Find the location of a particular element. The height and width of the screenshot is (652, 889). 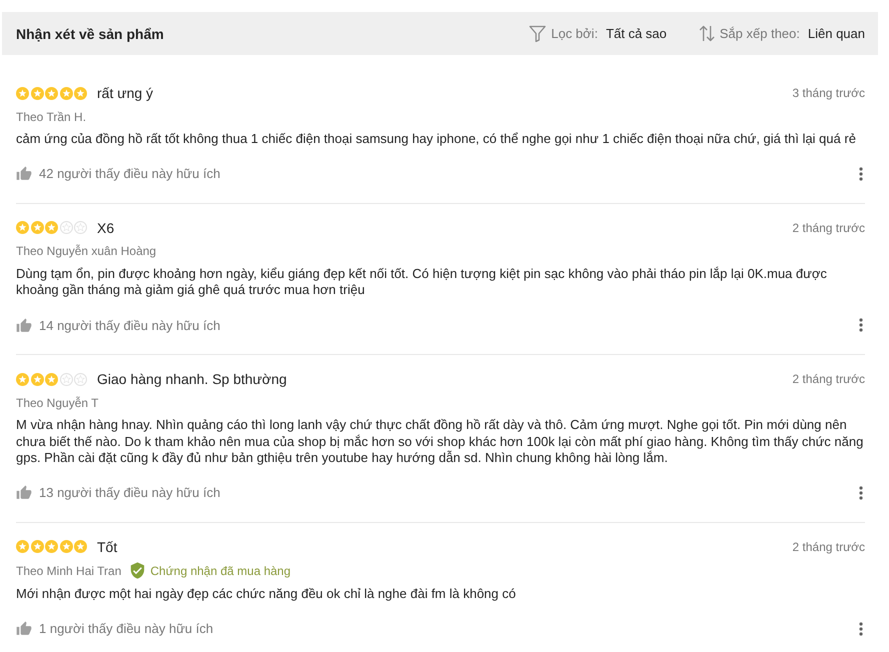

helpful-button: 13 người thấy điều này hữu ích is located at coordinates (118, 492).